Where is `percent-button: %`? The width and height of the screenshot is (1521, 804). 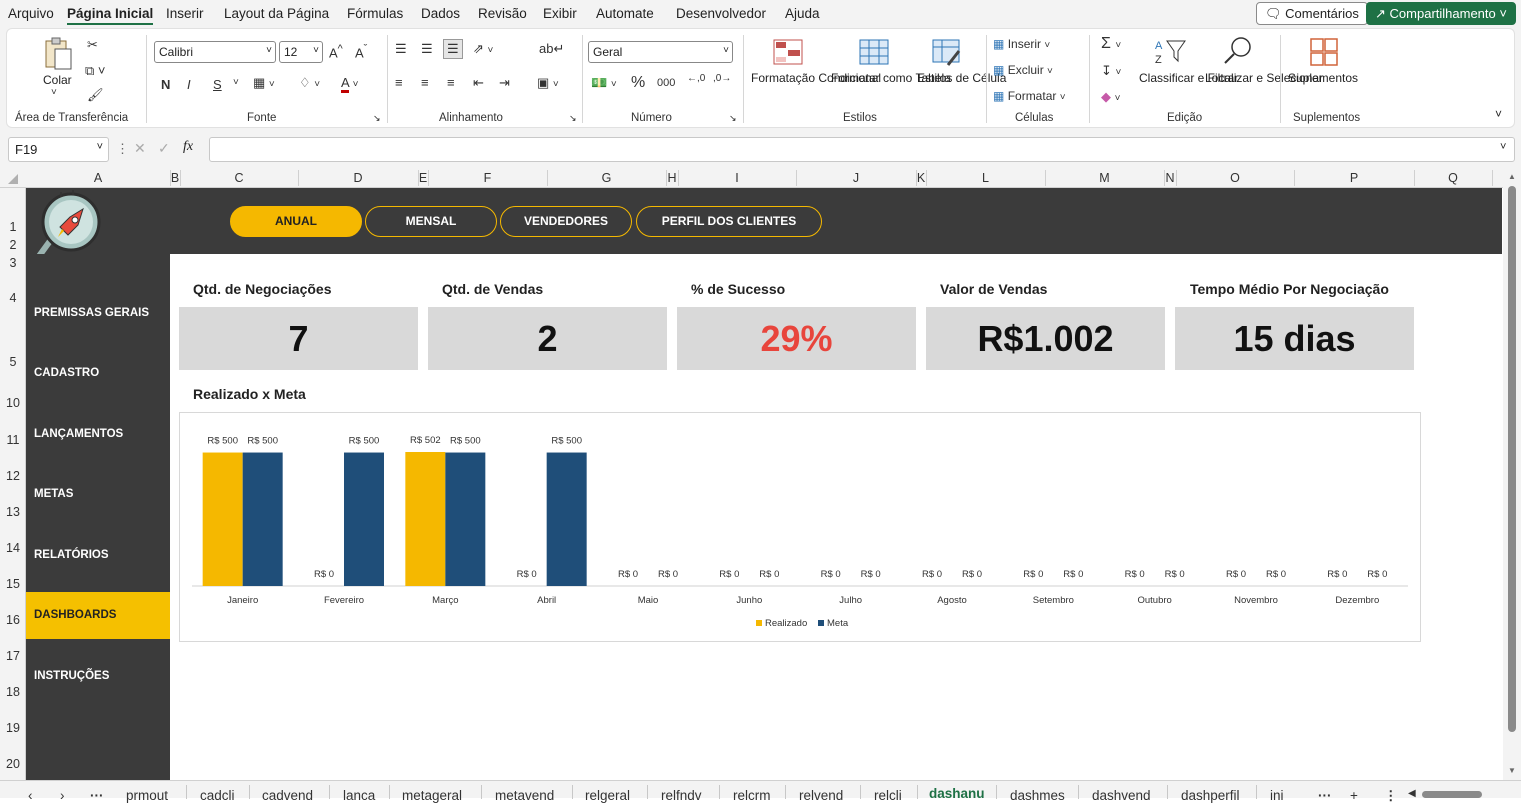
percent-button: % is located at coordinates (638, 83).